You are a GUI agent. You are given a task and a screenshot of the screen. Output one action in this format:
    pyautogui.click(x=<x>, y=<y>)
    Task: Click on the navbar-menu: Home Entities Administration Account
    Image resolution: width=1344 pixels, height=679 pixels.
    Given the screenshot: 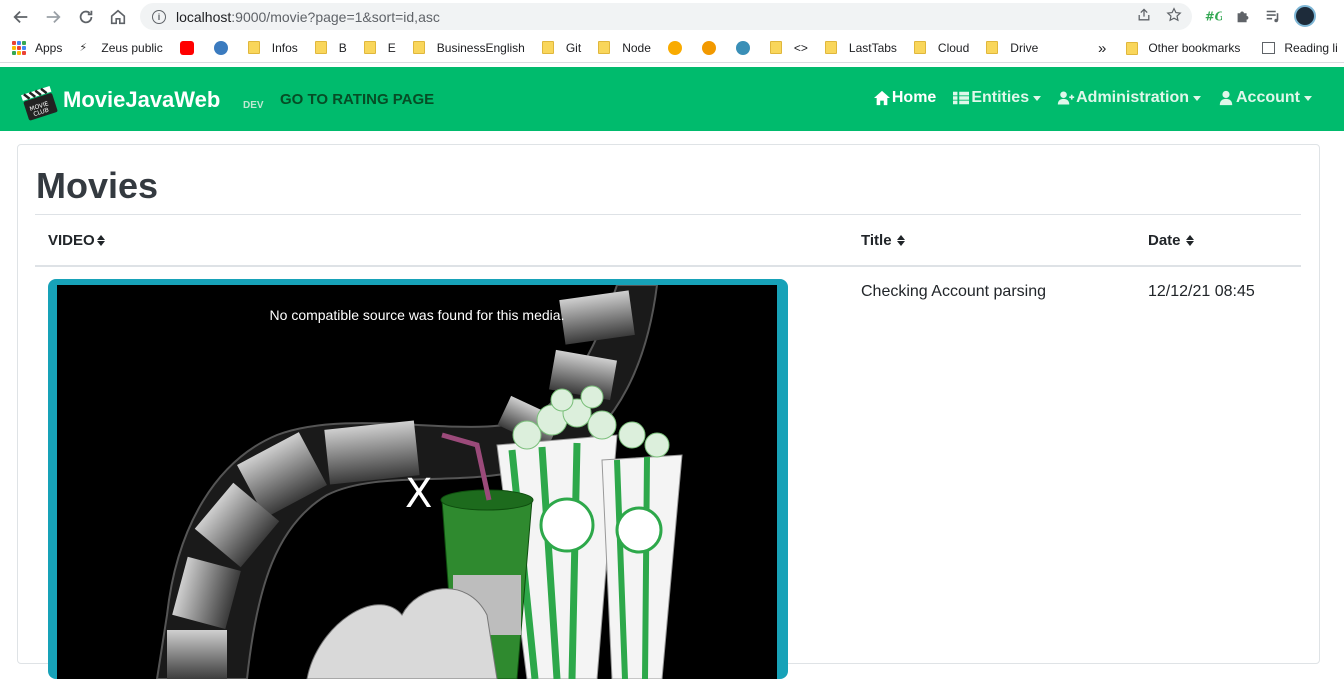 What is the action you would take?
    pyautogui.click(x=1092, y=98)
    